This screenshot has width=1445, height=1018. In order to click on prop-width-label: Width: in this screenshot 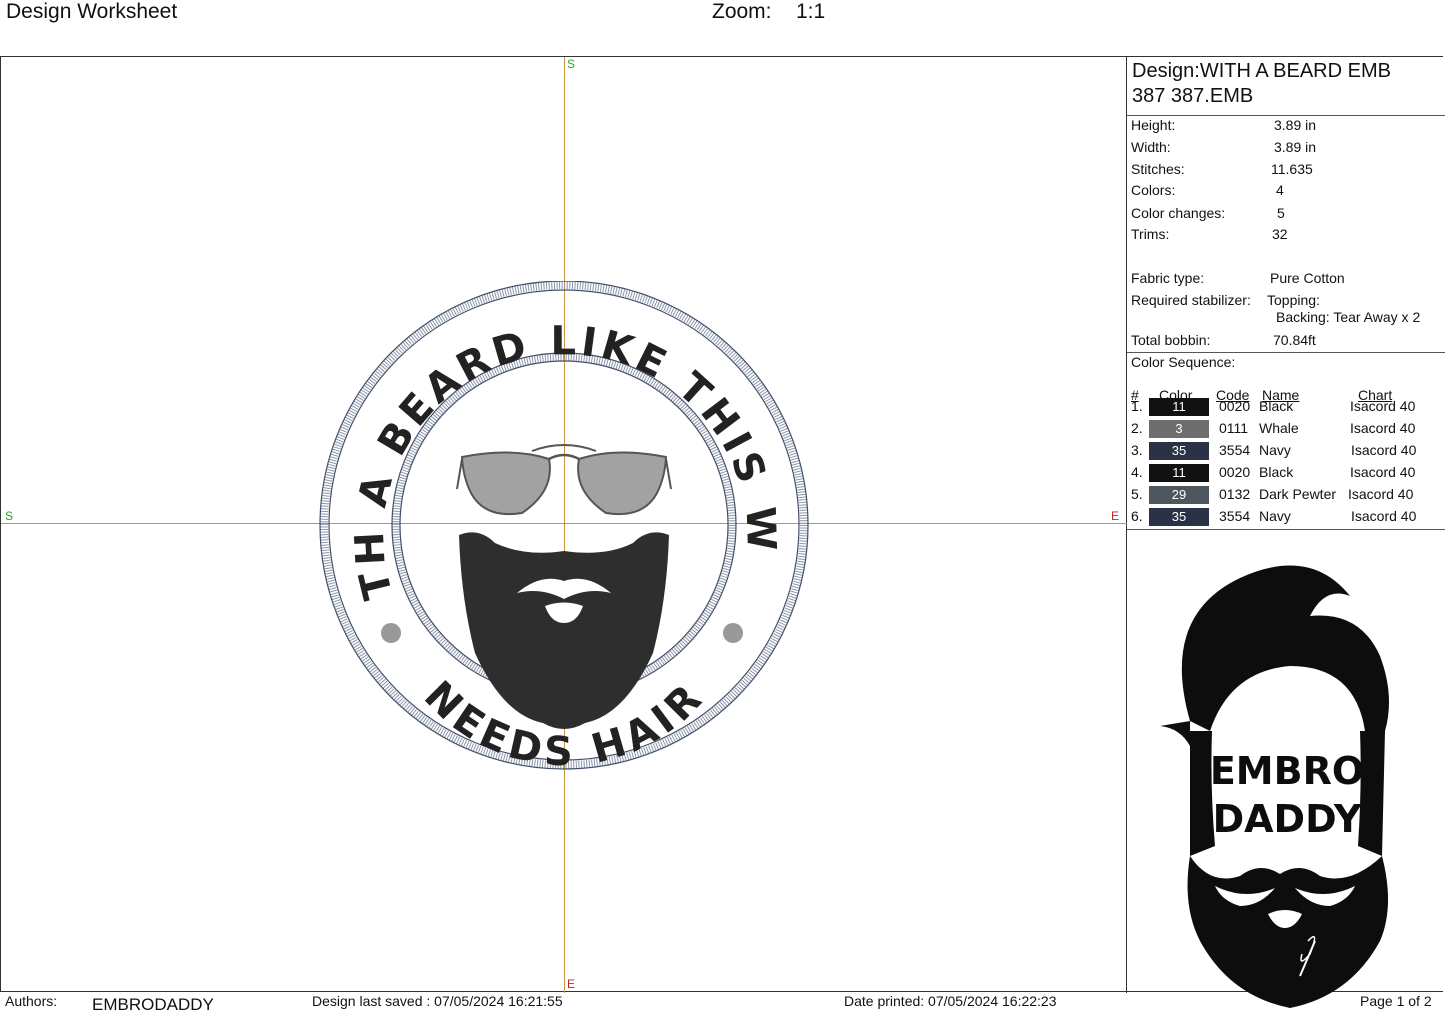, I will do `click(1151, 147)`.